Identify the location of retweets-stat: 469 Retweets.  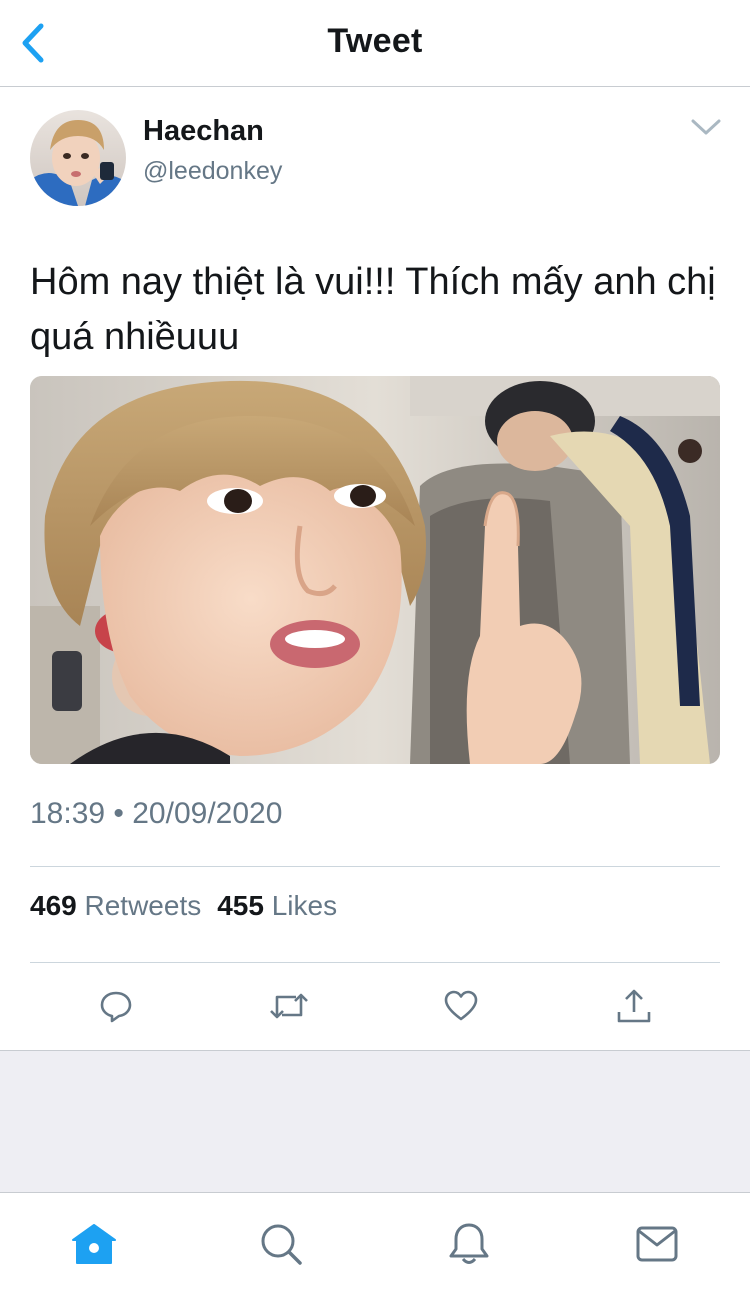
(115, 905).